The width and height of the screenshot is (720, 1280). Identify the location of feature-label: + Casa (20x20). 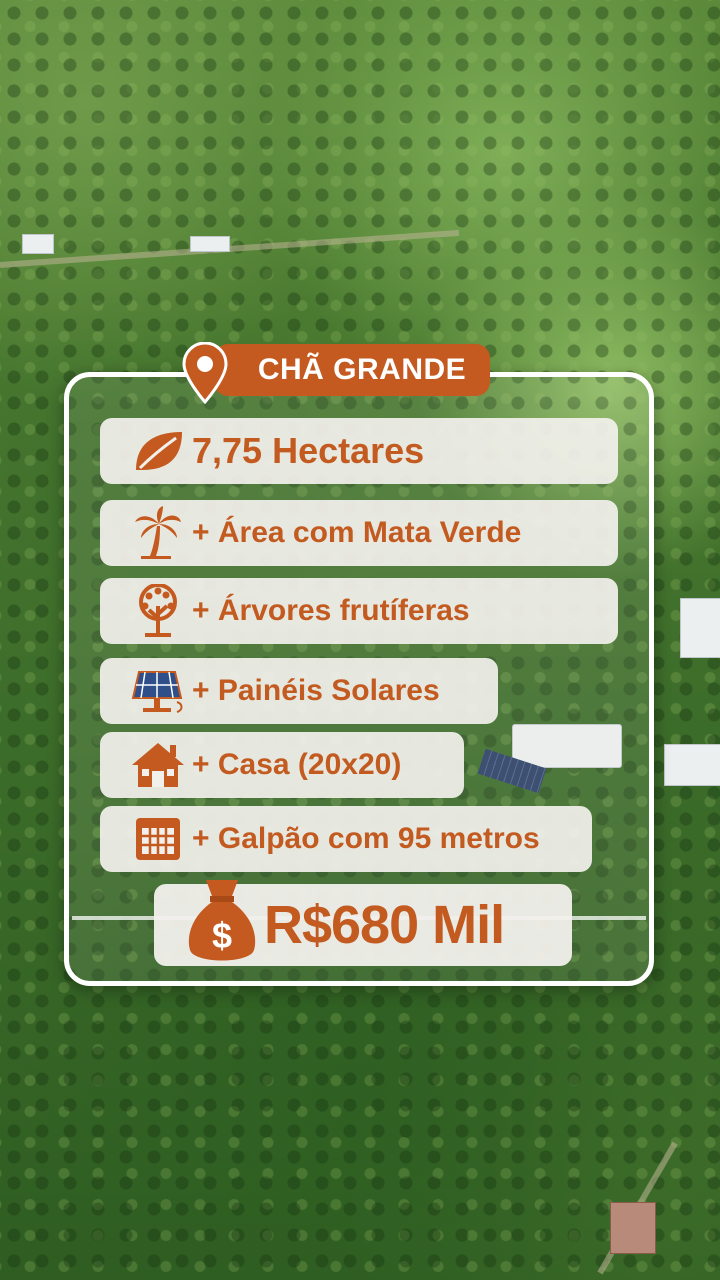
(297, 764).